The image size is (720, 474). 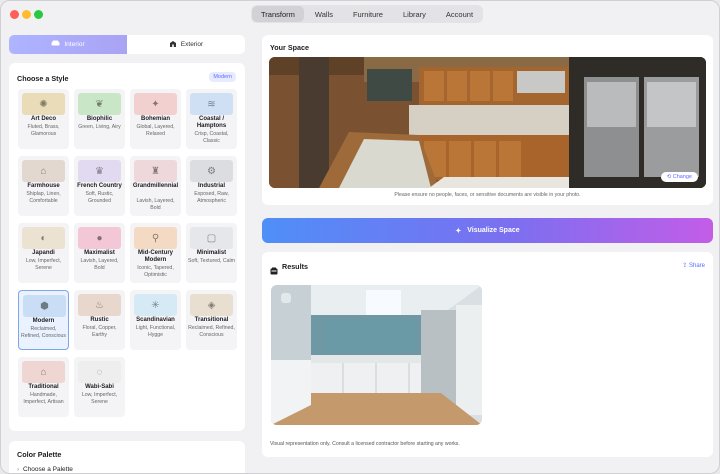 I want to click on style-card-art-deco: ✺ Art Deco Fluted, Brass, Glamorous, so click(x=43, y=119).